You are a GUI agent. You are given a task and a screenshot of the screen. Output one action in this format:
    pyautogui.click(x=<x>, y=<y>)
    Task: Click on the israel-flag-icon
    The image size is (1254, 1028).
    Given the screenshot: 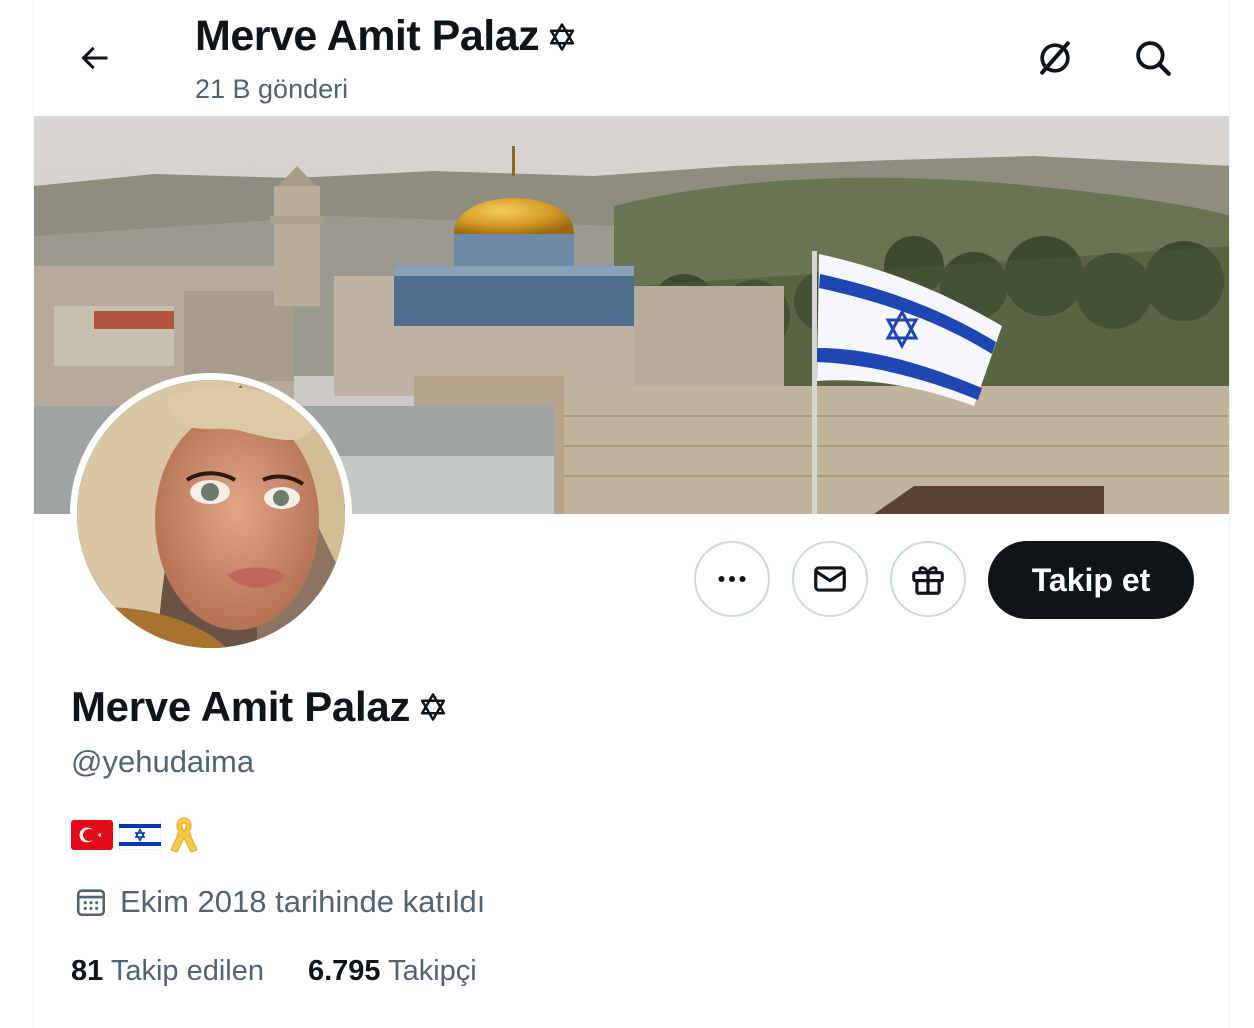 What is the action you would take?
    pyautogui.click(x=140, y=835)
    